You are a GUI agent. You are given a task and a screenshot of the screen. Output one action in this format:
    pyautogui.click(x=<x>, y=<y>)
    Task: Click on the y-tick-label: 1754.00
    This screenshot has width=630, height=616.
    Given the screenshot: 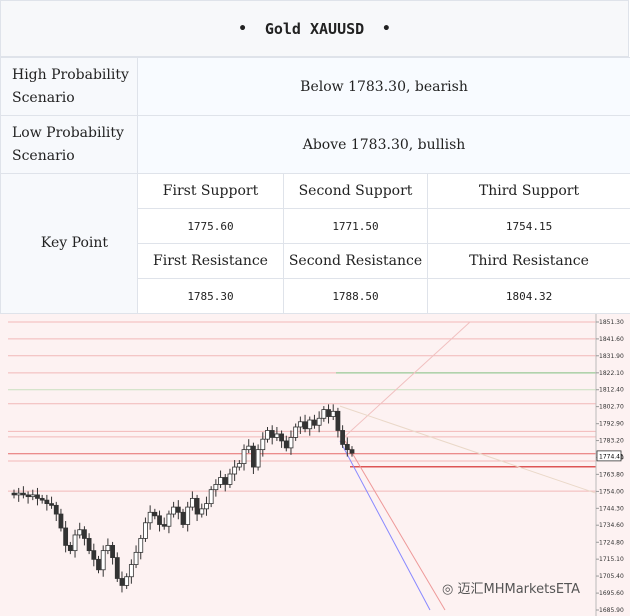 What is the action you would take?
    pyautogui.click(x=611, y=491)
    